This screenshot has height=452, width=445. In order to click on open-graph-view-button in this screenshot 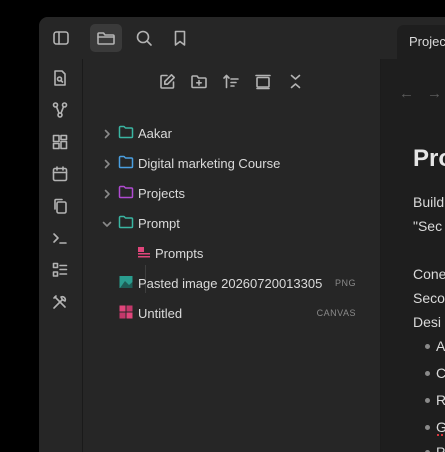, I will do `click(60, 110)`.